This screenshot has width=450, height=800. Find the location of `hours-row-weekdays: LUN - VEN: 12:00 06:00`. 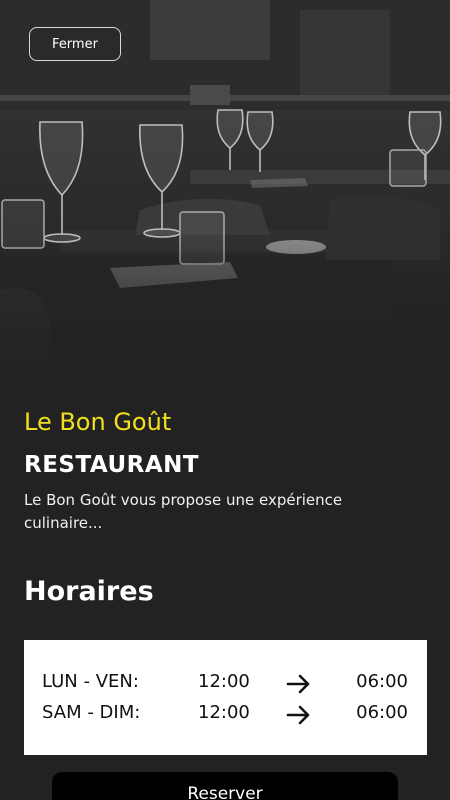

hours-row-weekdays: LUN - VEN: 12:00 06:00 is located at coordinates (225, 684).